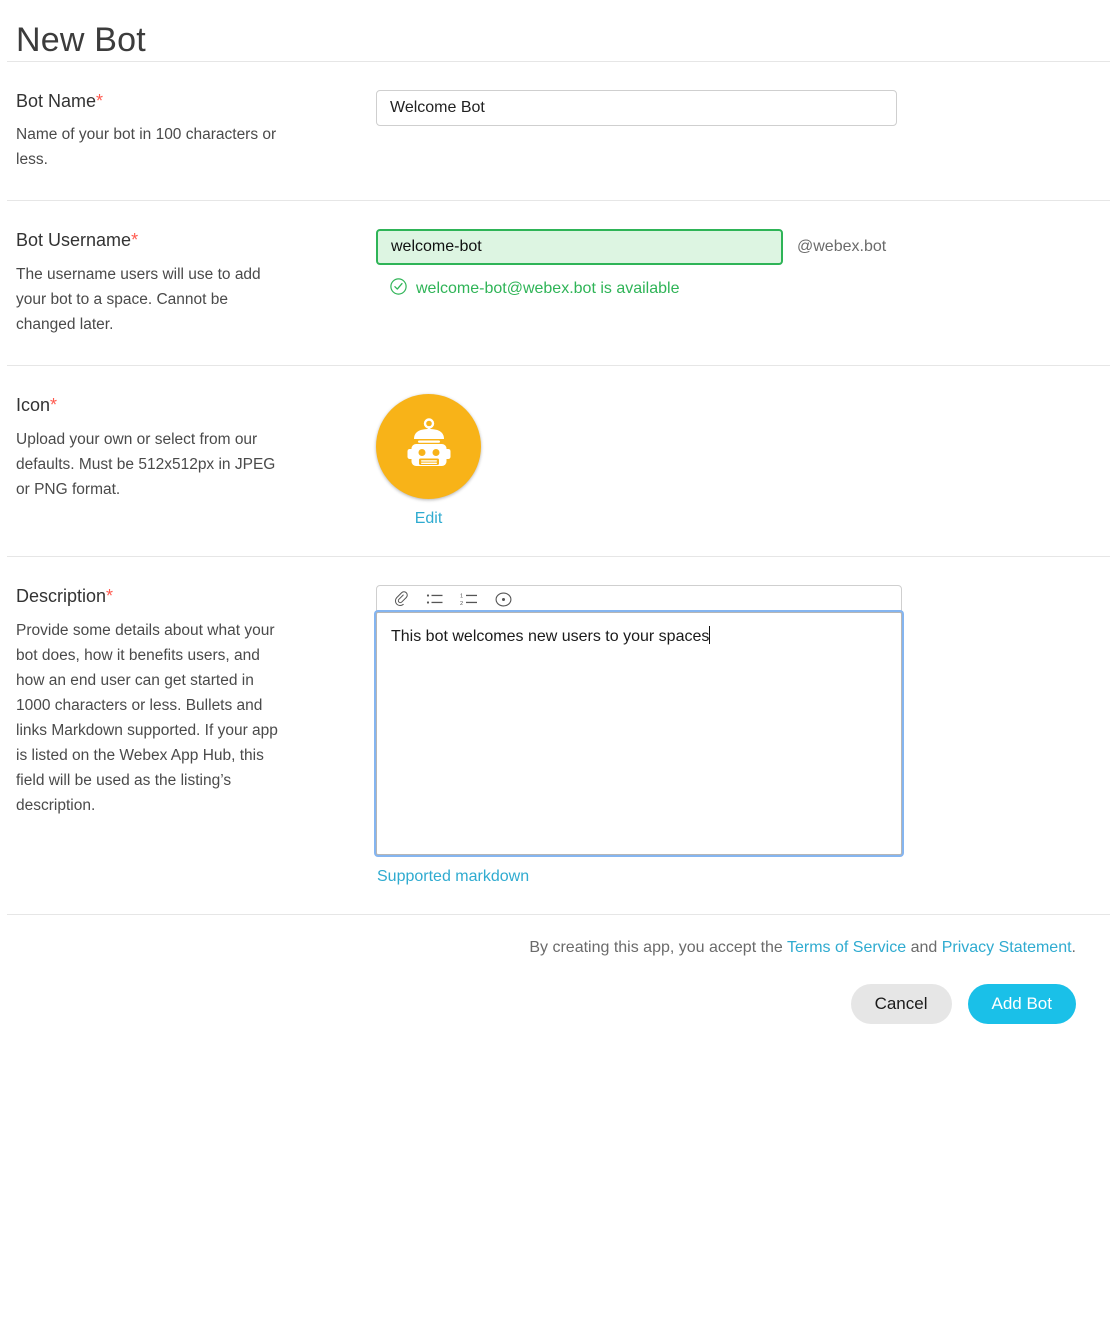  Describe the element at coordinates (743, 461) in the screenshot. I see `icon-field-block: Edit` at that location.